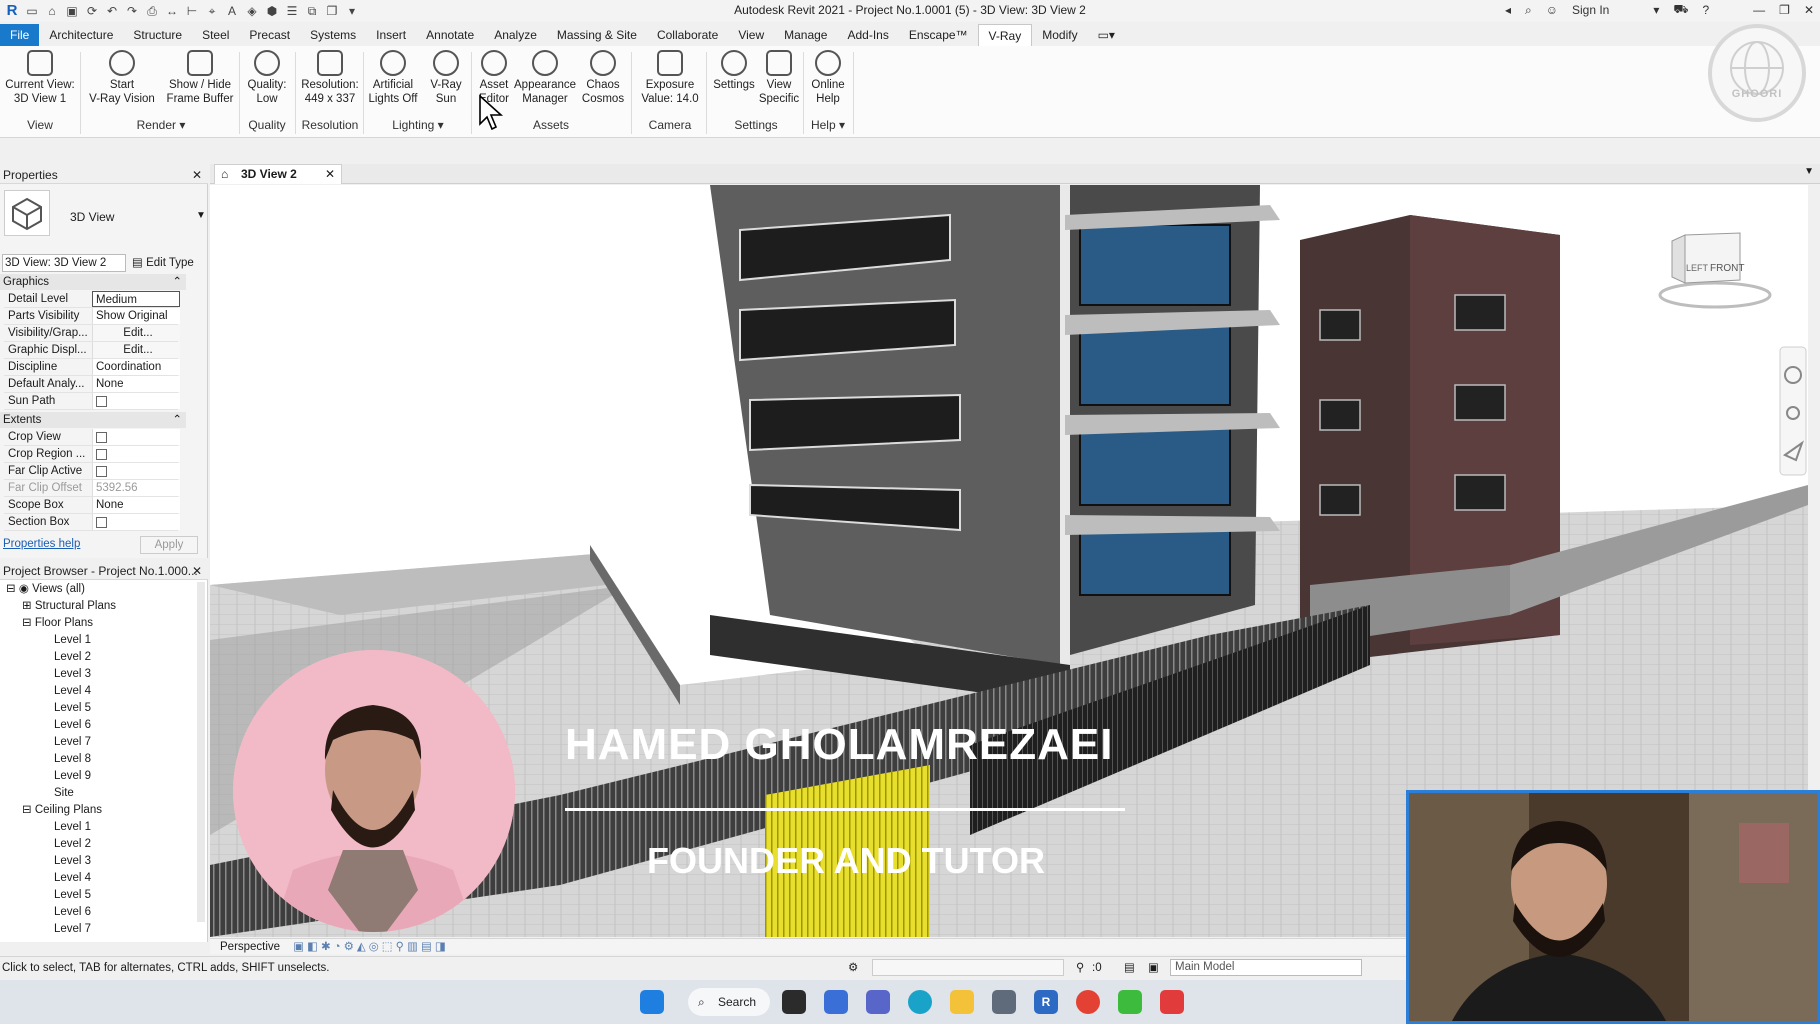  I want to click on tab-add-ins: Add-Ins, so click(867, 35).